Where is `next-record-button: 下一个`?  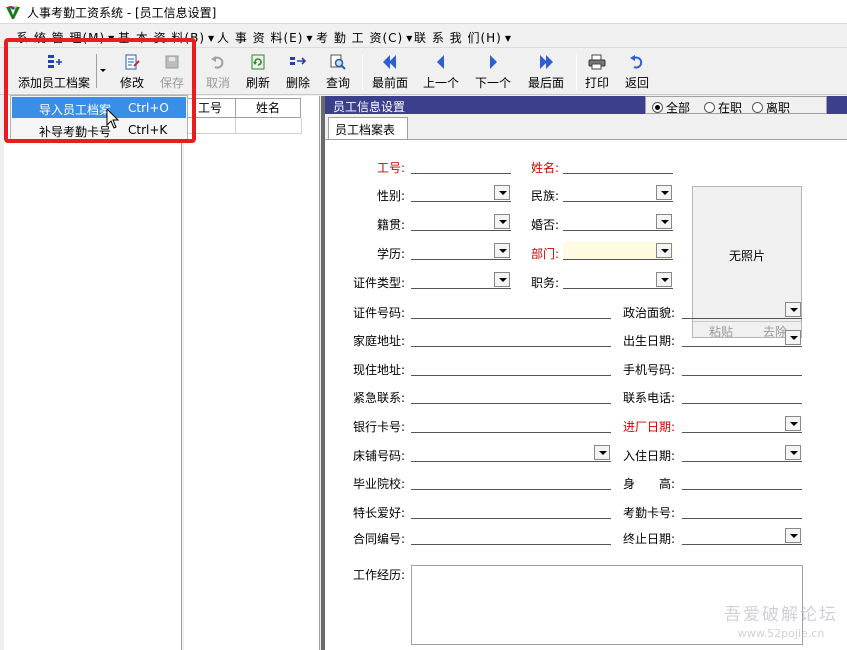 next-record-button: 下一个 is located at coordinates (493, 72).